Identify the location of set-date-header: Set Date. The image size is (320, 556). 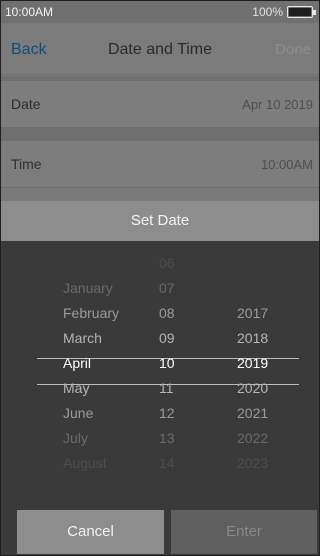
(160, 221).